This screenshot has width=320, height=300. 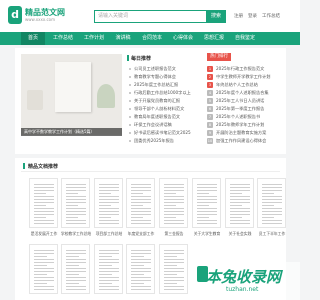 I want to click on doc-caption: 是活发展开工作, so click(x=44, y=234).